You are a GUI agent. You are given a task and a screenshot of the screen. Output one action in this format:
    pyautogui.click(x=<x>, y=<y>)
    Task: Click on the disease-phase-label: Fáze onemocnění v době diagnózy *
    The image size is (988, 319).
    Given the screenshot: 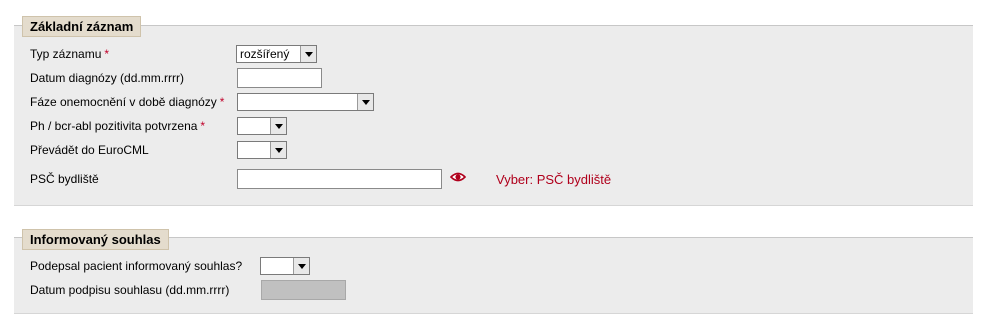 What is the action you would take?
    pyautogui.click(x=127, y=102)
    